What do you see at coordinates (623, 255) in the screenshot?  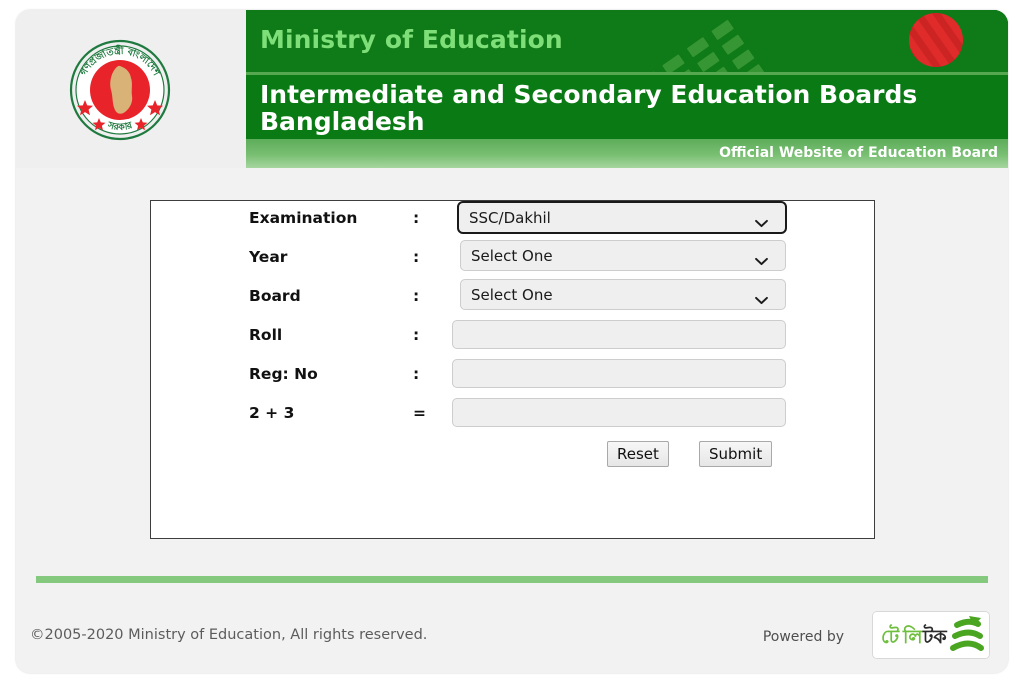 I see `select-year: Select One` at bounding box center [623, 255].